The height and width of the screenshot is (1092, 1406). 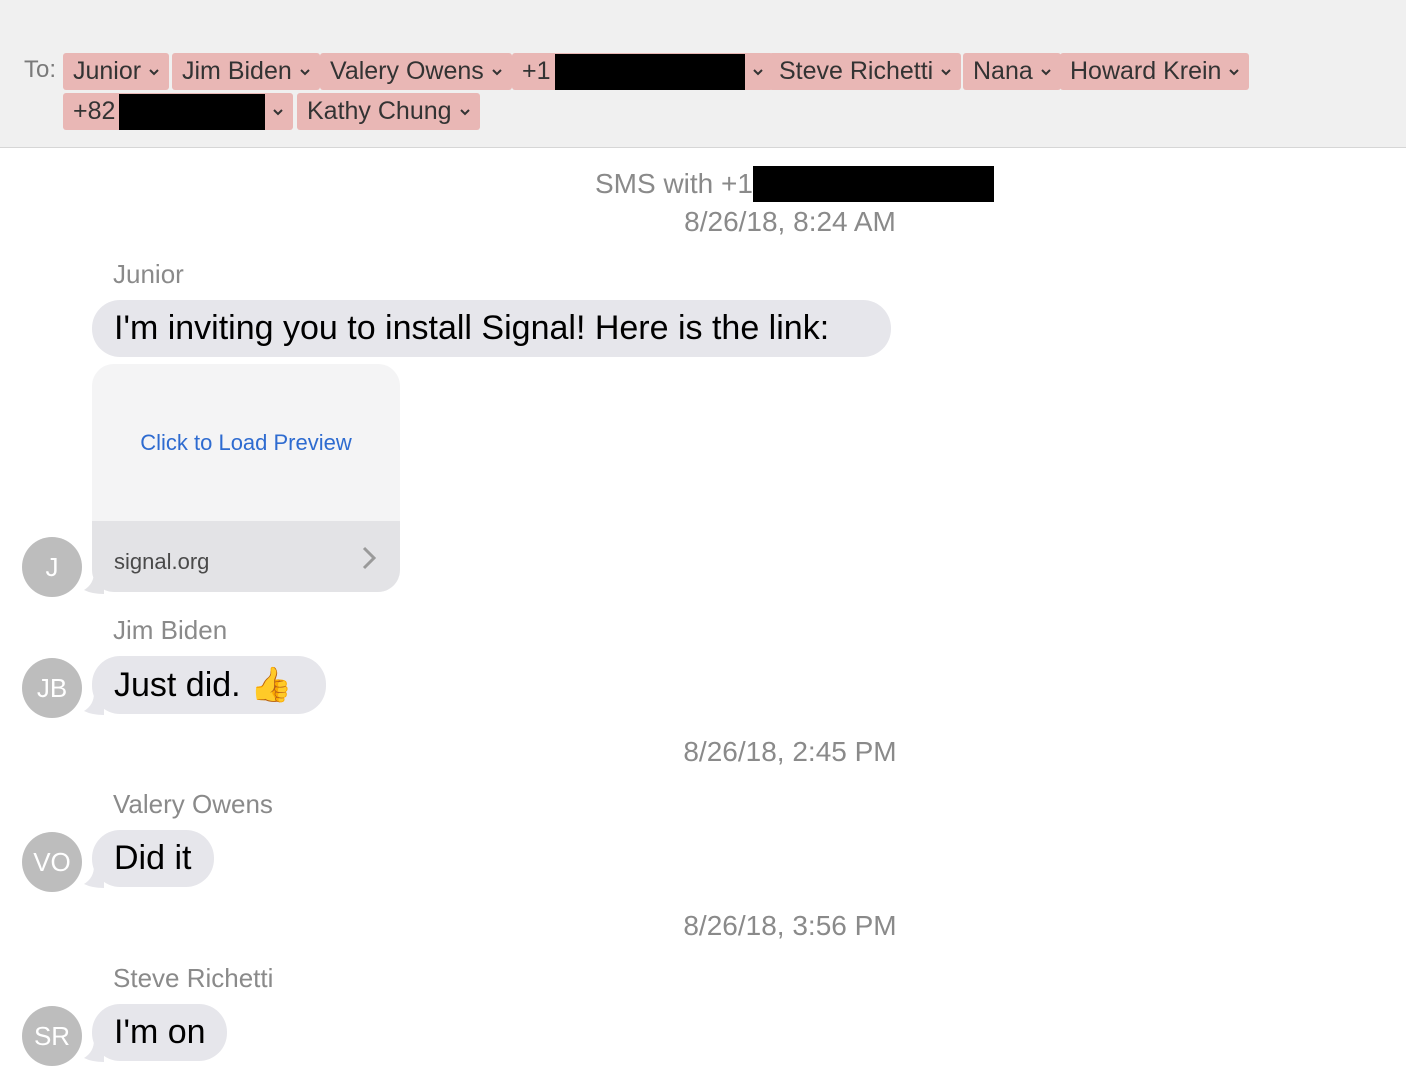 I want to click on avatar-initials: SR, so click(x=52, y=1035).